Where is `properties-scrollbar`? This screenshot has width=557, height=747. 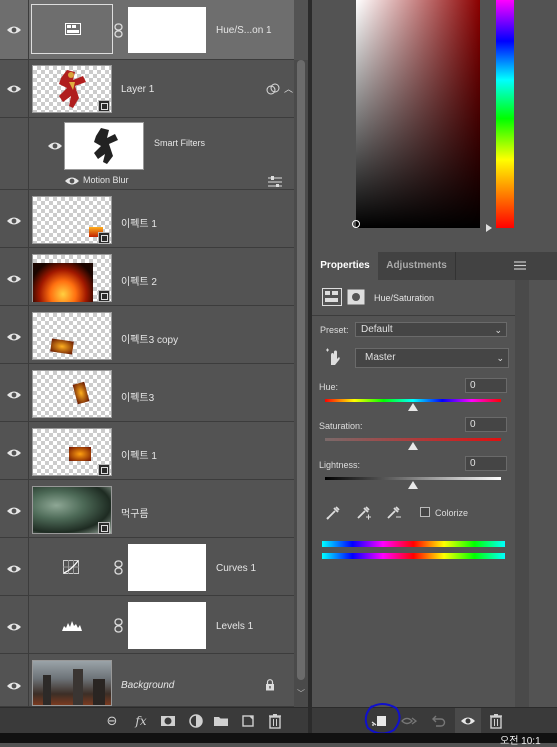 properties-scrollbar is located at coordinates (522, 493).